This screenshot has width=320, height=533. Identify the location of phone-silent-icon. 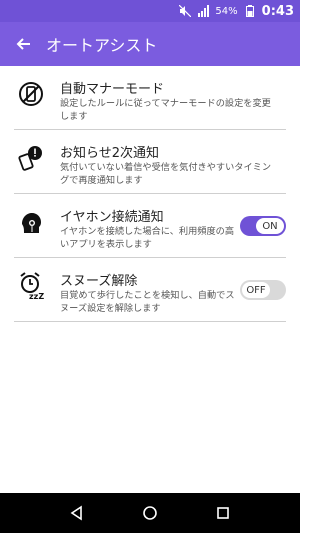
(31, 94).